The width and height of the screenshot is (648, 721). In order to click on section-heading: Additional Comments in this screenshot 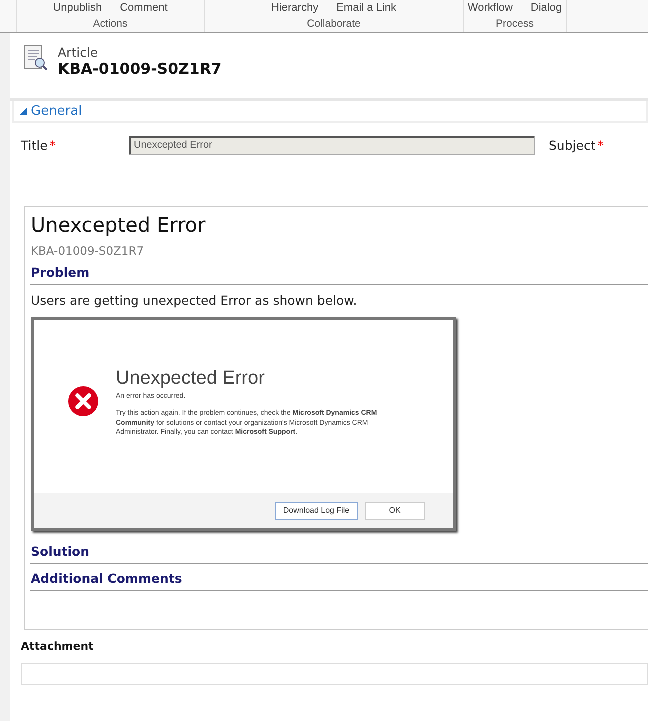, I will do `click(339, 577)`.